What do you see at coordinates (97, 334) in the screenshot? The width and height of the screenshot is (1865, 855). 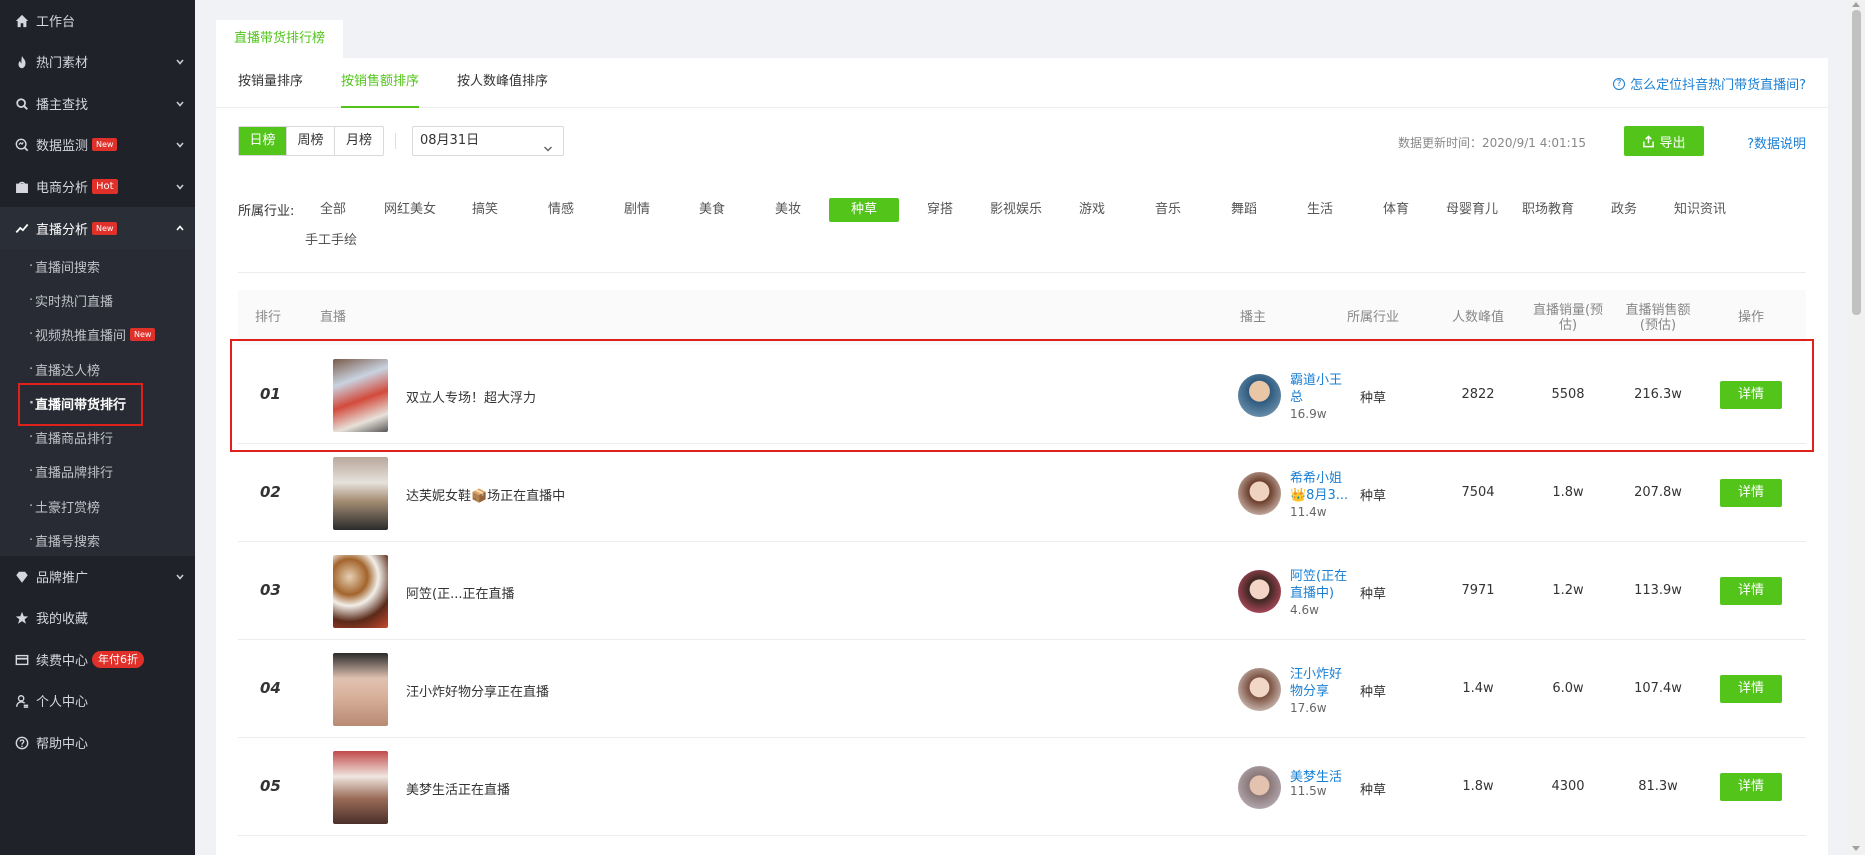 I see `subnav-video-hot-live: 视频热推直播间New` at bounding box center [97, 334].